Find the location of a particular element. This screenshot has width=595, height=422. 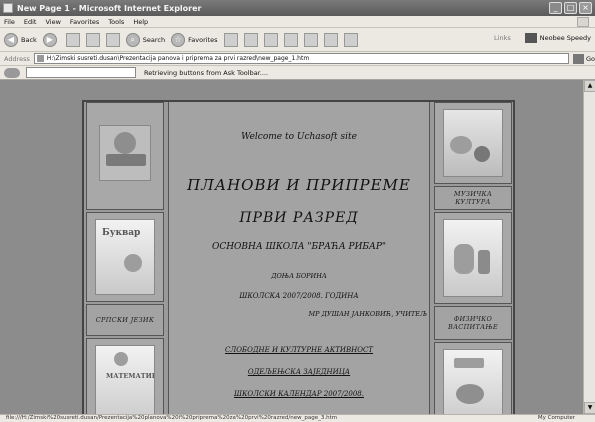

address-label: Address is located at coordinates (17, 58).